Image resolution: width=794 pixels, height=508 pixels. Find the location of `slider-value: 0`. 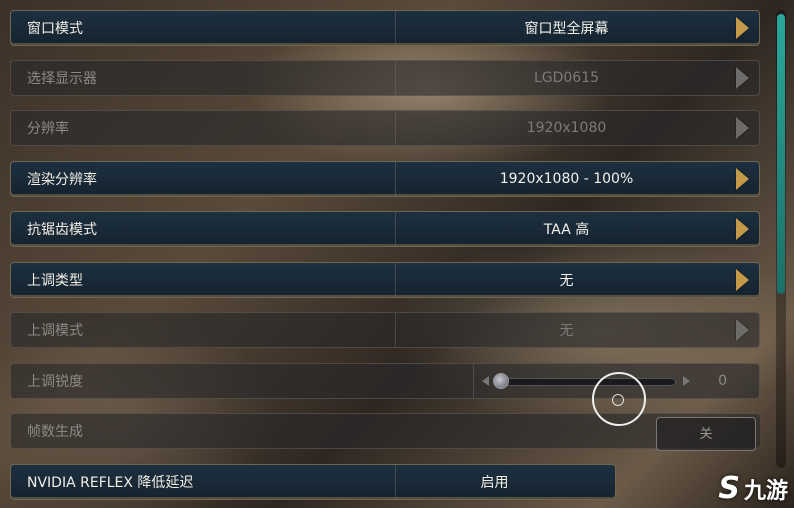

slider-value: 0 is located at coordinates (722, 381).